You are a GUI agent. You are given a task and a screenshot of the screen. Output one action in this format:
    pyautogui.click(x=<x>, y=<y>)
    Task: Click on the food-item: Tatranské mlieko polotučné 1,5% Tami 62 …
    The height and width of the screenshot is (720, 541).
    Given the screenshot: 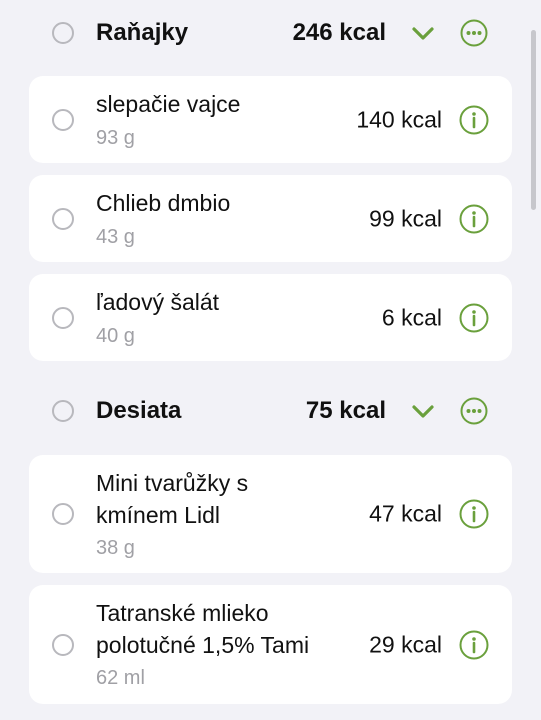 What is the action you would take?
    pyautogui.click(x=270, y=644)
    